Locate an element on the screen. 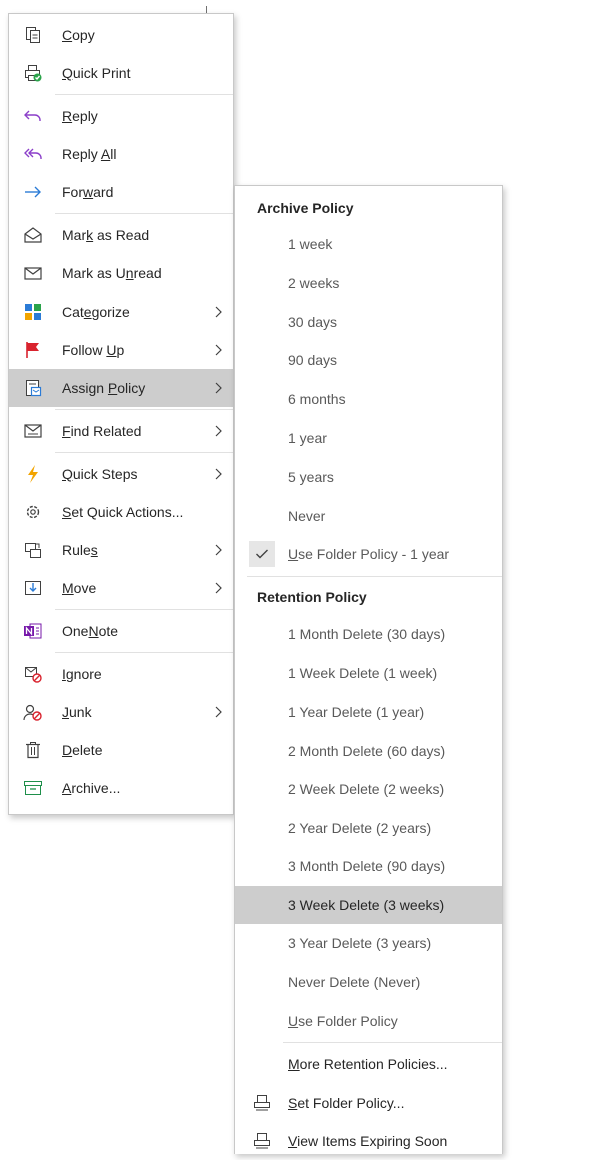  onenote-icon is located at coordinates (33, 631).